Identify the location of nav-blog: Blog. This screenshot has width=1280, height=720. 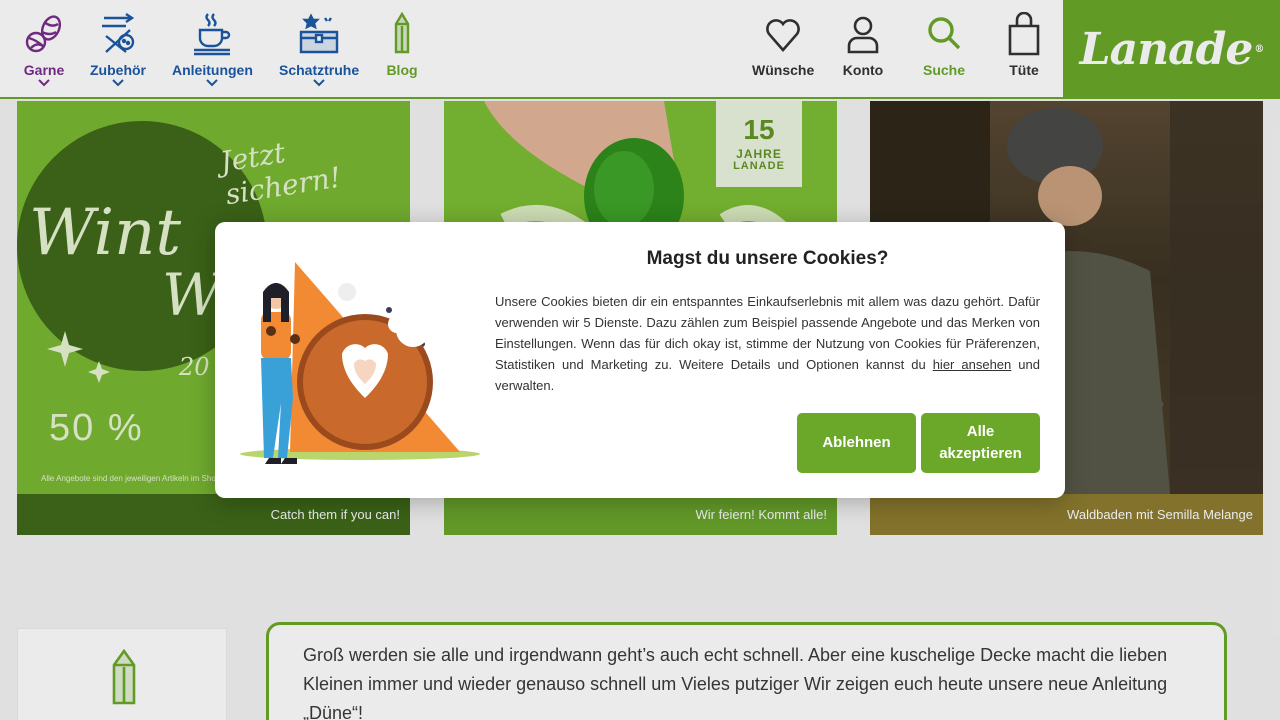
(402, 45).